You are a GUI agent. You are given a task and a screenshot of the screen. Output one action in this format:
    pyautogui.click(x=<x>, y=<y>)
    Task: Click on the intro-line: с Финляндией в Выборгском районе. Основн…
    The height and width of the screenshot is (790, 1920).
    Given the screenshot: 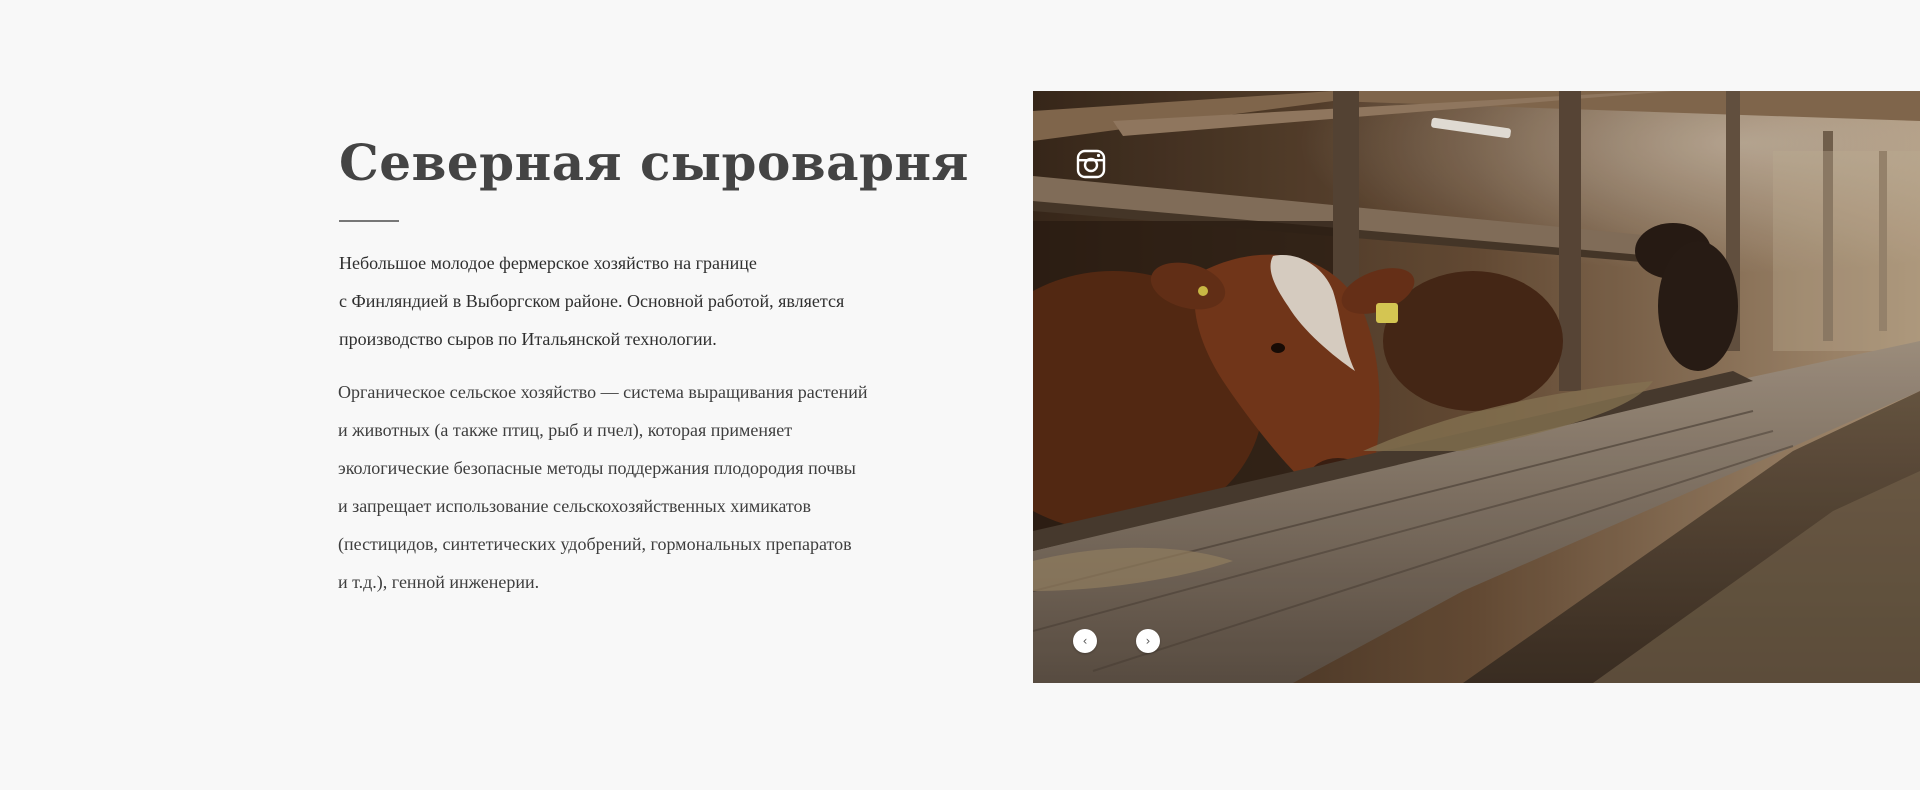 What is the action you would take?
    pyautogui.click(x=592, y=301)
    